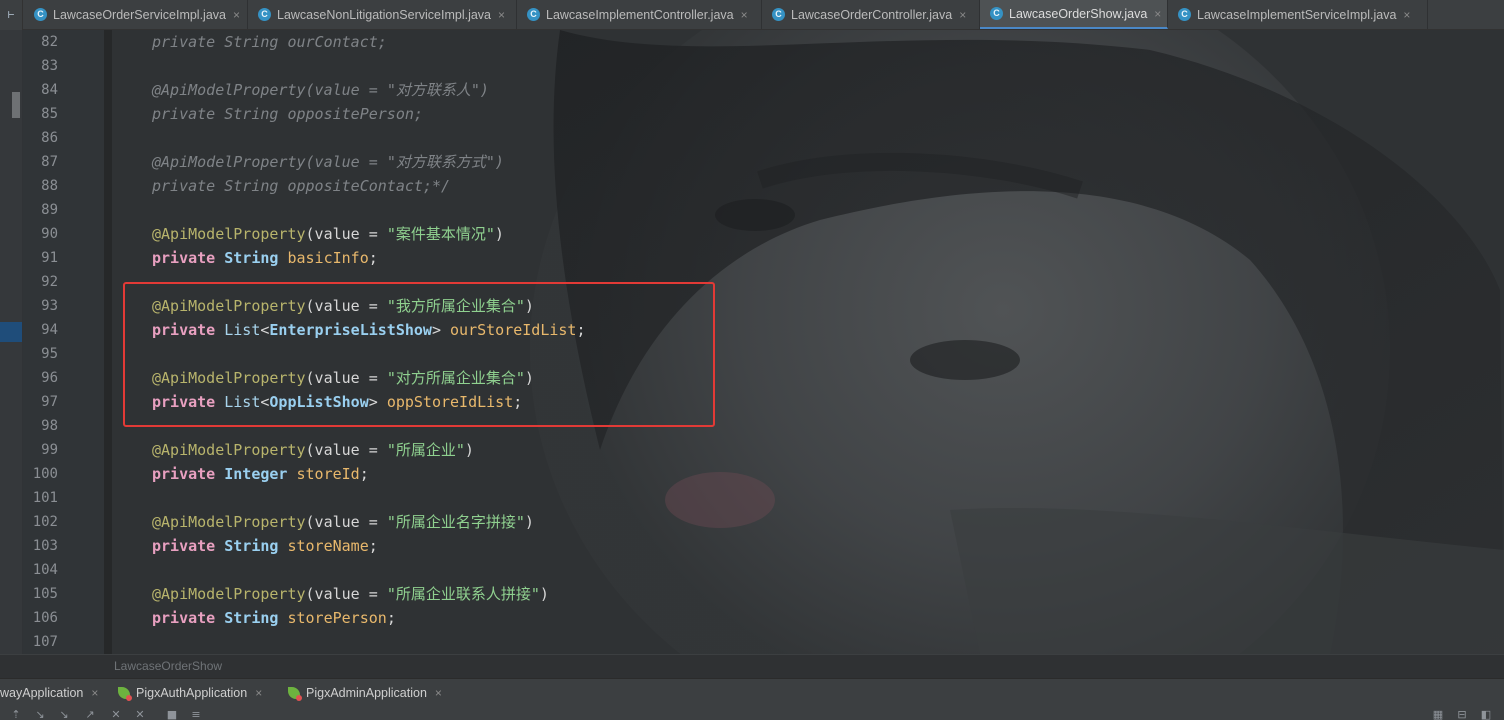 This screenshot has height=720, width=1504. What do you see at coordinates (136, 14) in the screenshot?
I see `tab-lawcase-order-service-impl: C LawcaseOrderServiceImpl.java ×` at bounding box center [136, 14].